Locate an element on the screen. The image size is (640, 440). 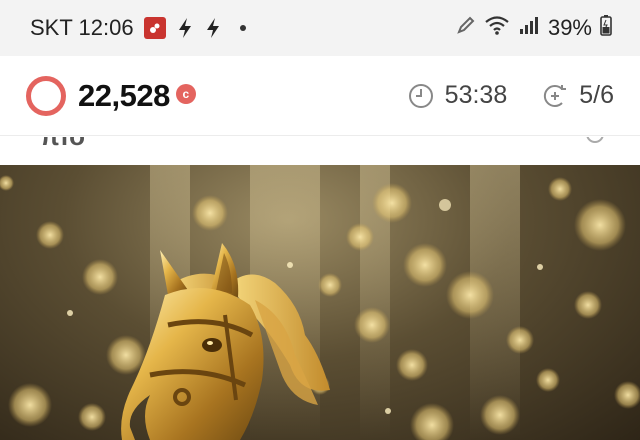
pencil-icon is located at coordinates (466, 28).